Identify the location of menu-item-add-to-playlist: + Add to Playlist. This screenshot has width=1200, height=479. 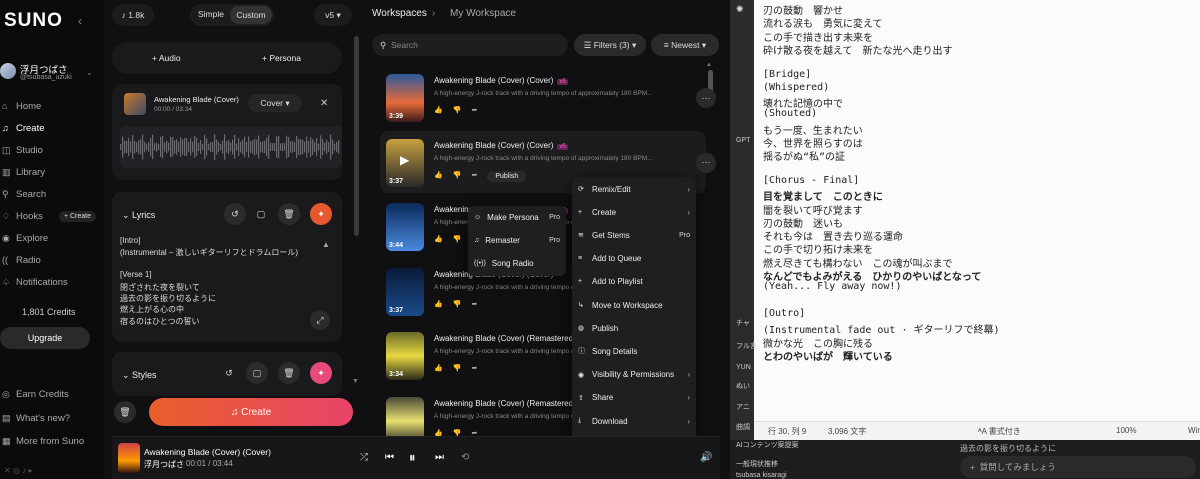
(634, 282).